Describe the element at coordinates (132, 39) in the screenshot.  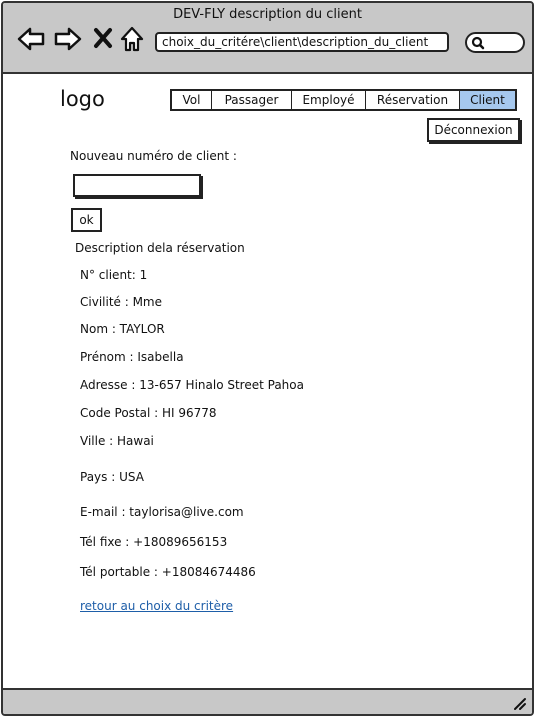
I see `home-icon` at that location.